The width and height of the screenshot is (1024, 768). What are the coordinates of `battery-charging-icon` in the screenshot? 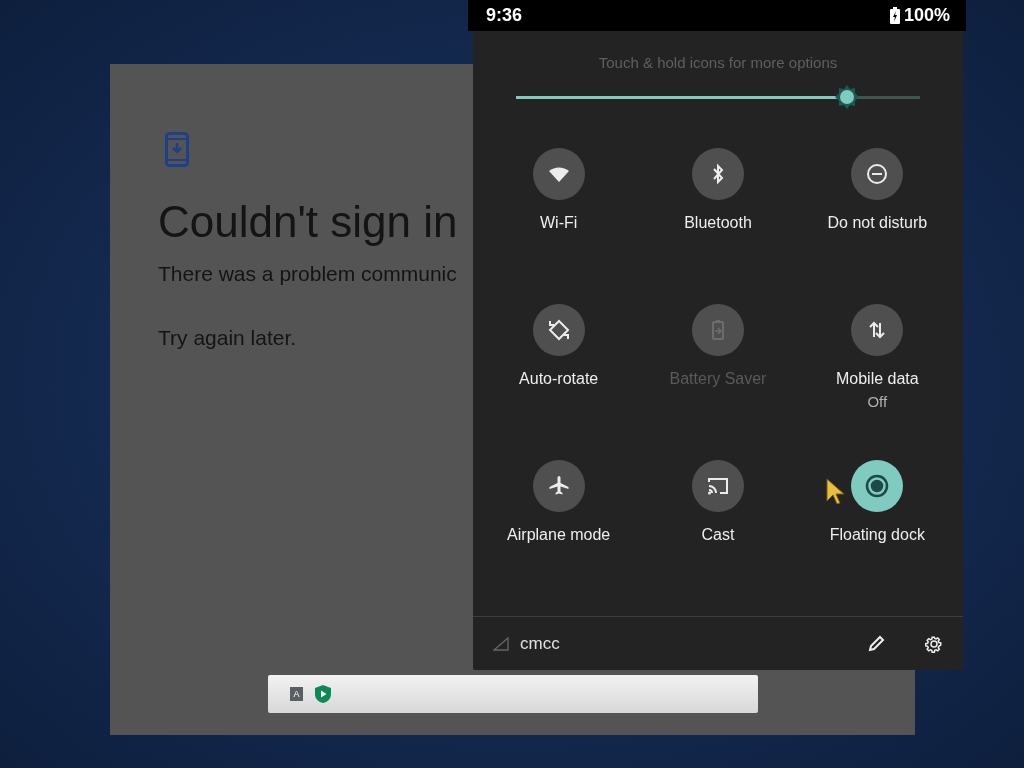 It's located at (894, 15).